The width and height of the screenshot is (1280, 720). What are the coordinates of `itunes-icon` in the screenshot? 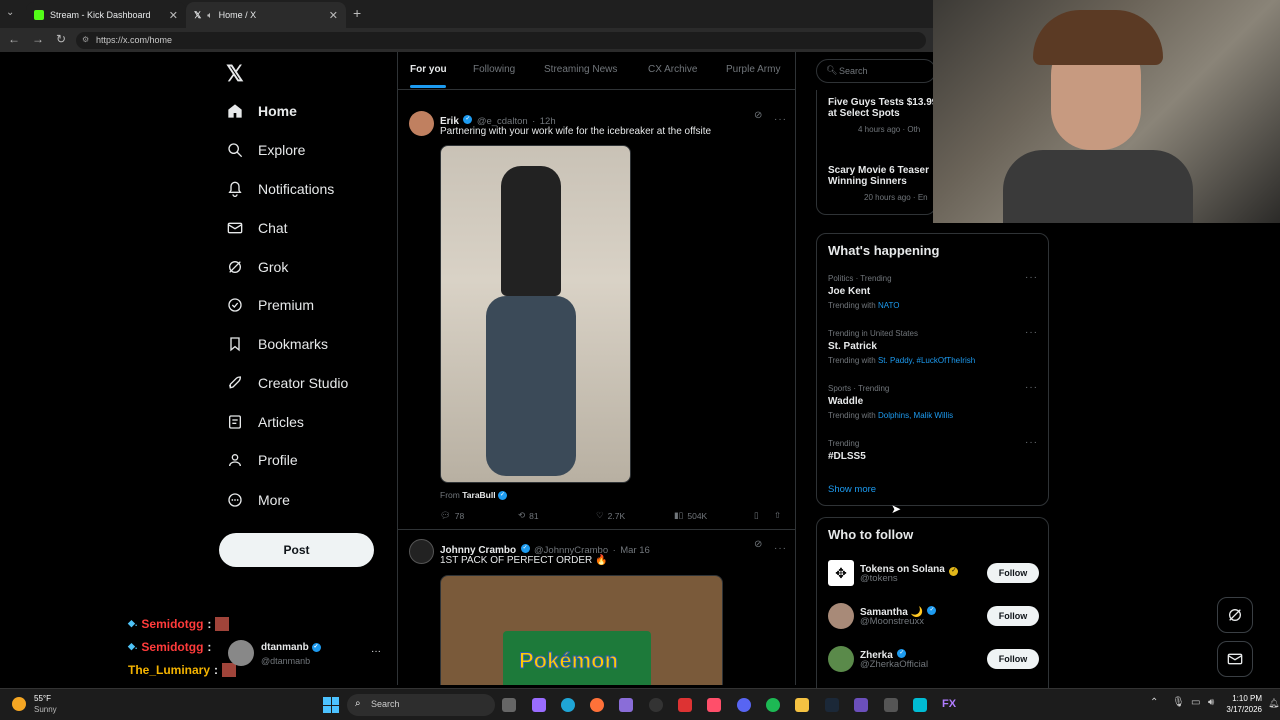 It's located at (714, 705).